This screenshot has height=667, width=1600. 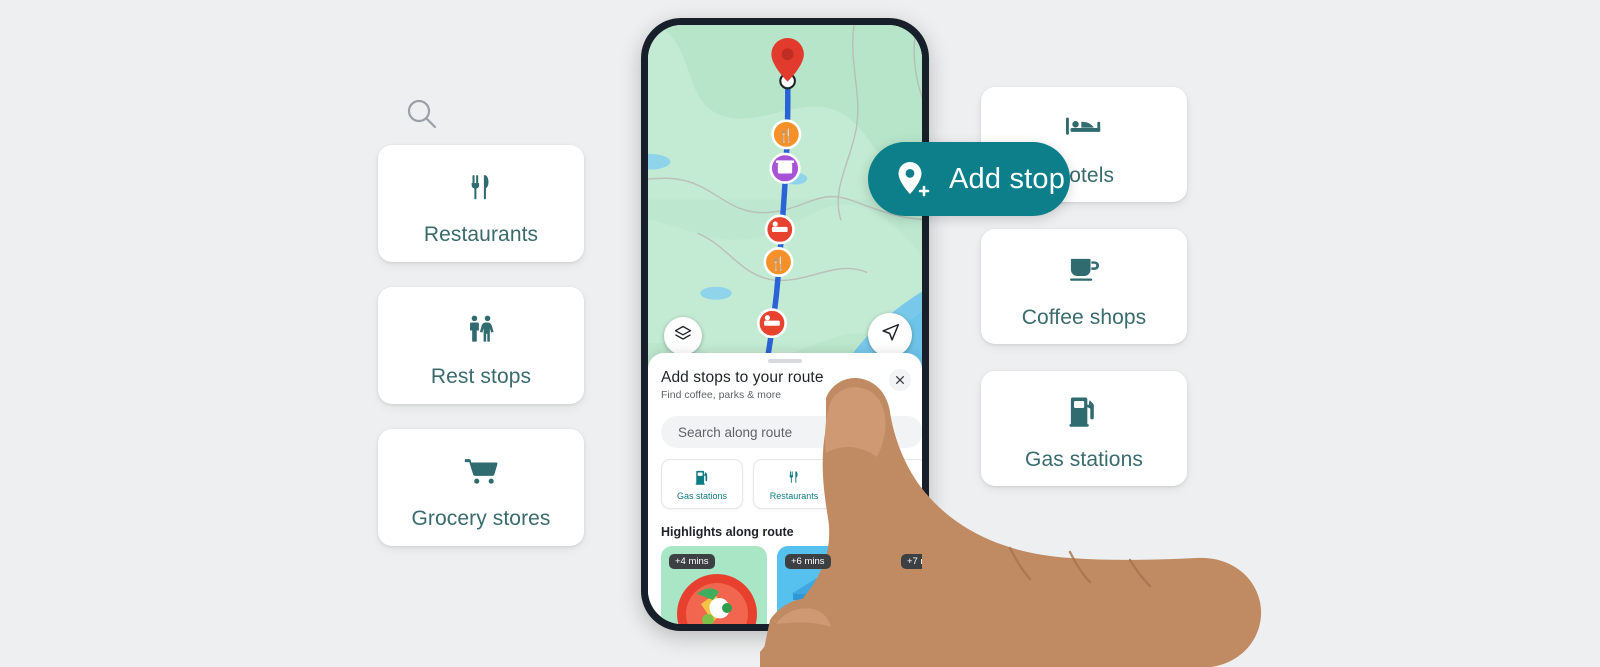 What do you see at coordinates (742, 377) in the screenshot?
I see `sheet-title: Add stops to your route` at bounding box center [742, 377].